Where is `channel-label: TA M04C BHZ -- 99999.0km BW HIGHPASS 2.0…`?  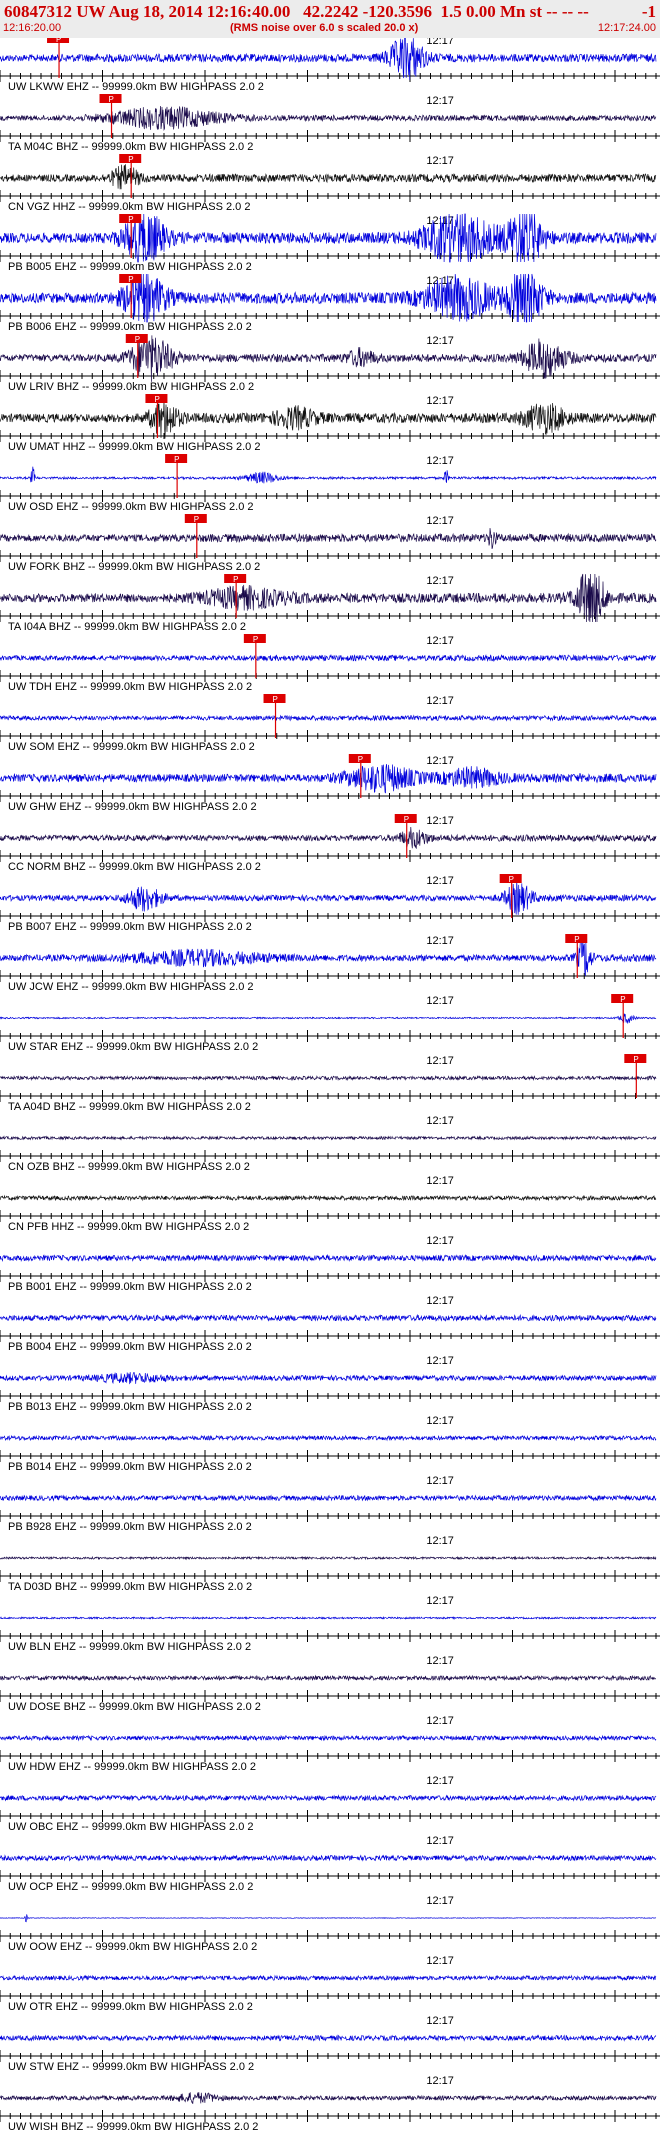 channel-label: TA M04C BHZ -- 99999.0km BW HIGHPASS 2.0… is located at coordinates (130, 147).